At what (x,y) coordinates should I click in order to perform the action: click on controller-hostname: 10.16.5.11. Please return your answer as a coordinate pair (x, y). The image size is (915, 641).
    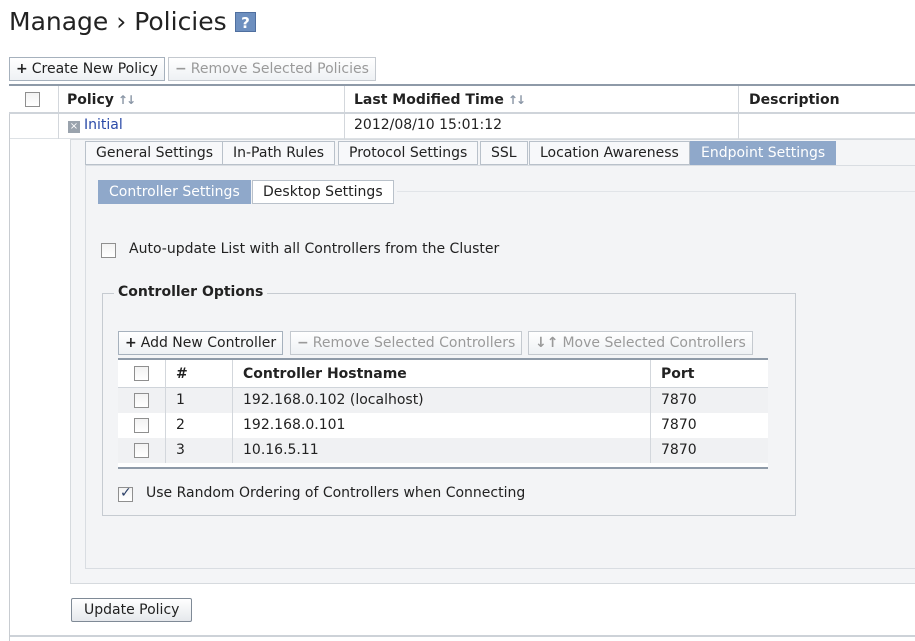
    Looking at the image, I should click on (281, 450).